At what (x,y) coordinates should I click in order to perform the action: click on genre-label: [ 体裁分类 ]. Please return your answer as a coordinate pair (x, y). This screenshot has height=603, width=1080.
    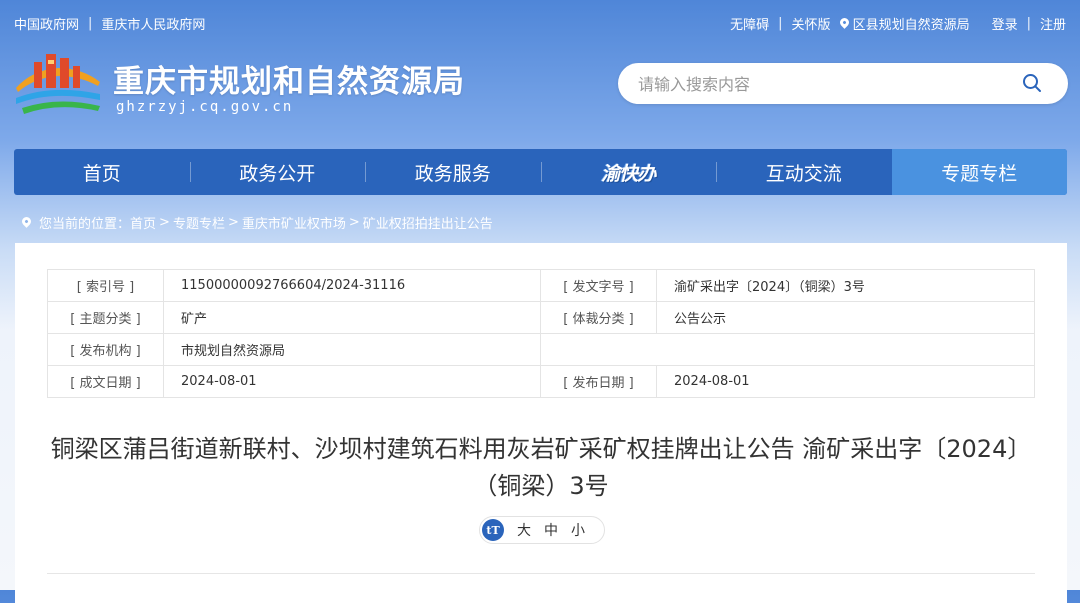
    Looking at the image, I should click on (598, 317).